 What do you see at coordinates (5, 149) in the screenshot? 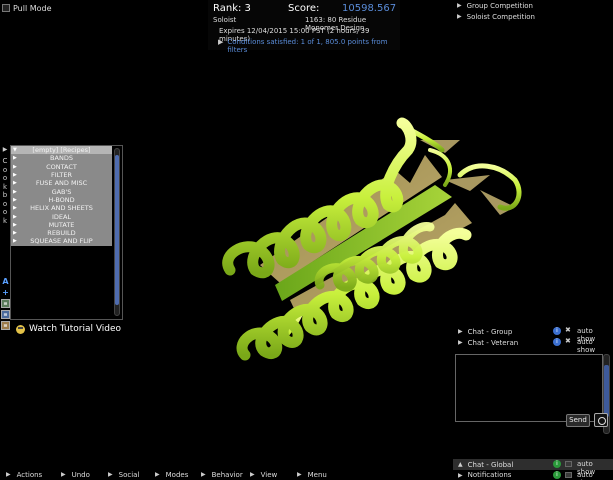
I see `collapse-arrow-icon: ▶` at bounding box center [5, 149].